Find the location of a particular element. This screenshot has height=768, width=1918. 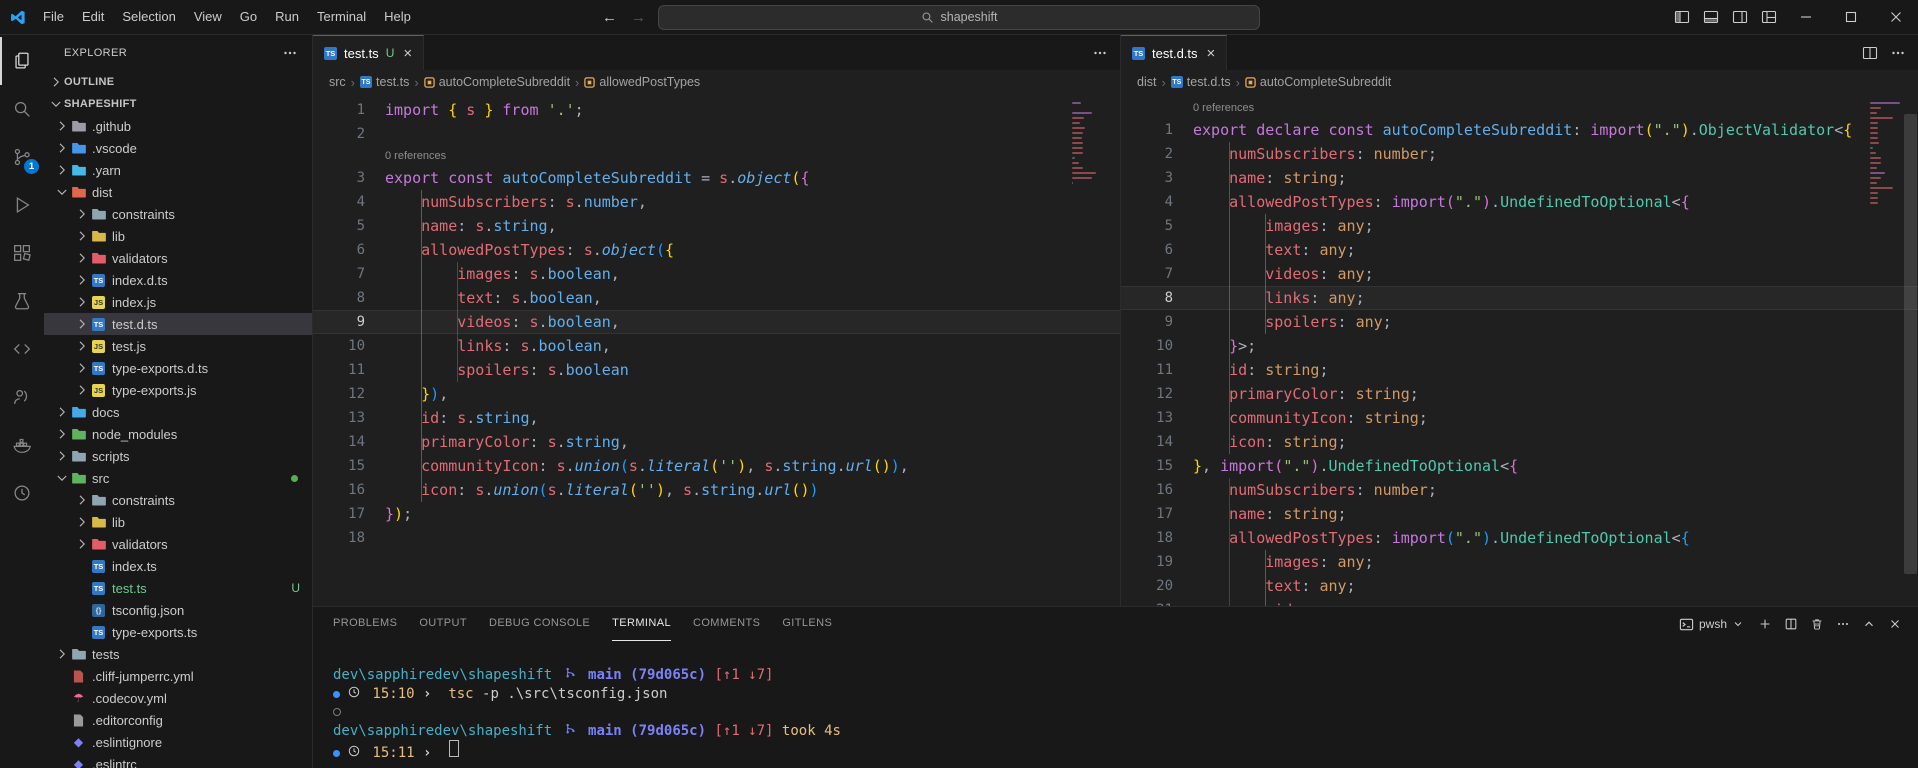

tree-item-.cliff-jumperrc.yml: .cliff-jumperrc.yml is located at coordinates (178, 676).